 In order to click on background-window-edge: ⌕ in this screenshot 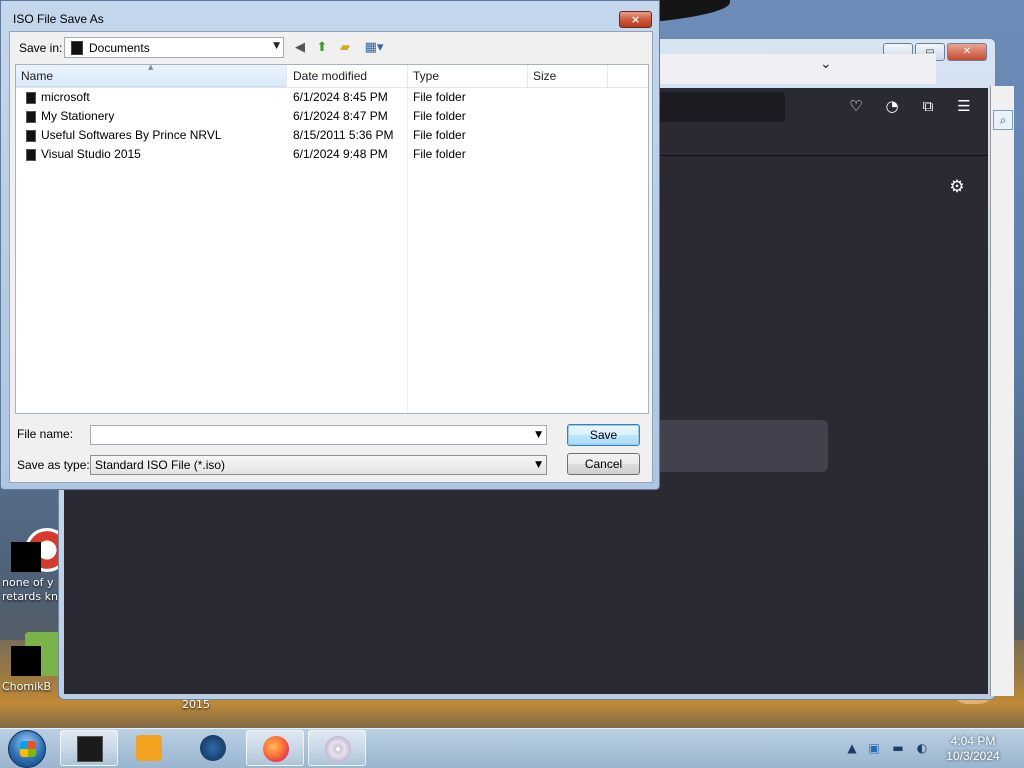, I will do `click(1002, 391)`.